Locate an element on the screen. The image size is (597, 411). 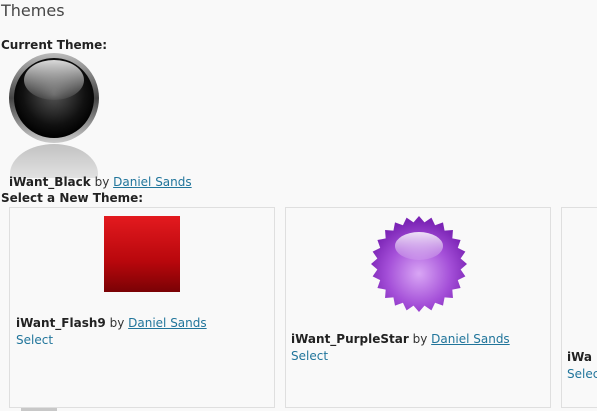
theme-name: iWant_PurpleStar is located at coordinates (350, 339).